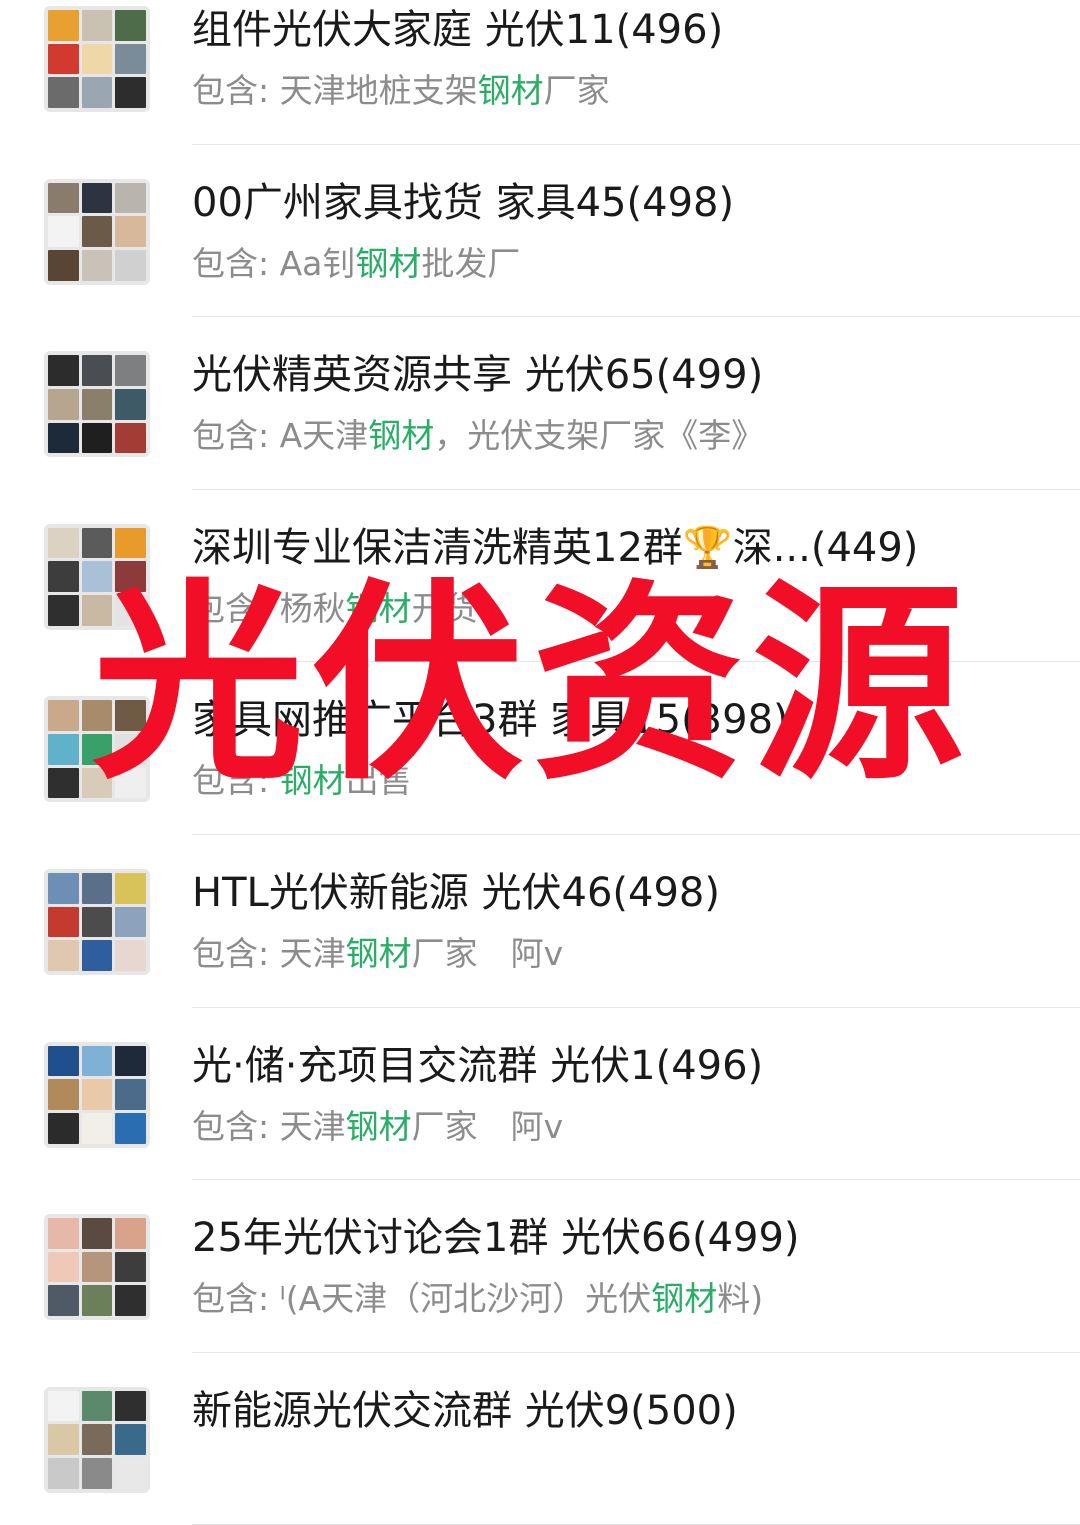 The height and width of the screenshot is (1525, 1080). What do you see at coordinates (478, 375) in the screenshot?
I see `group-title: 光伏精英资源共享 光伏65(499)` at bounding box center [478, 375].